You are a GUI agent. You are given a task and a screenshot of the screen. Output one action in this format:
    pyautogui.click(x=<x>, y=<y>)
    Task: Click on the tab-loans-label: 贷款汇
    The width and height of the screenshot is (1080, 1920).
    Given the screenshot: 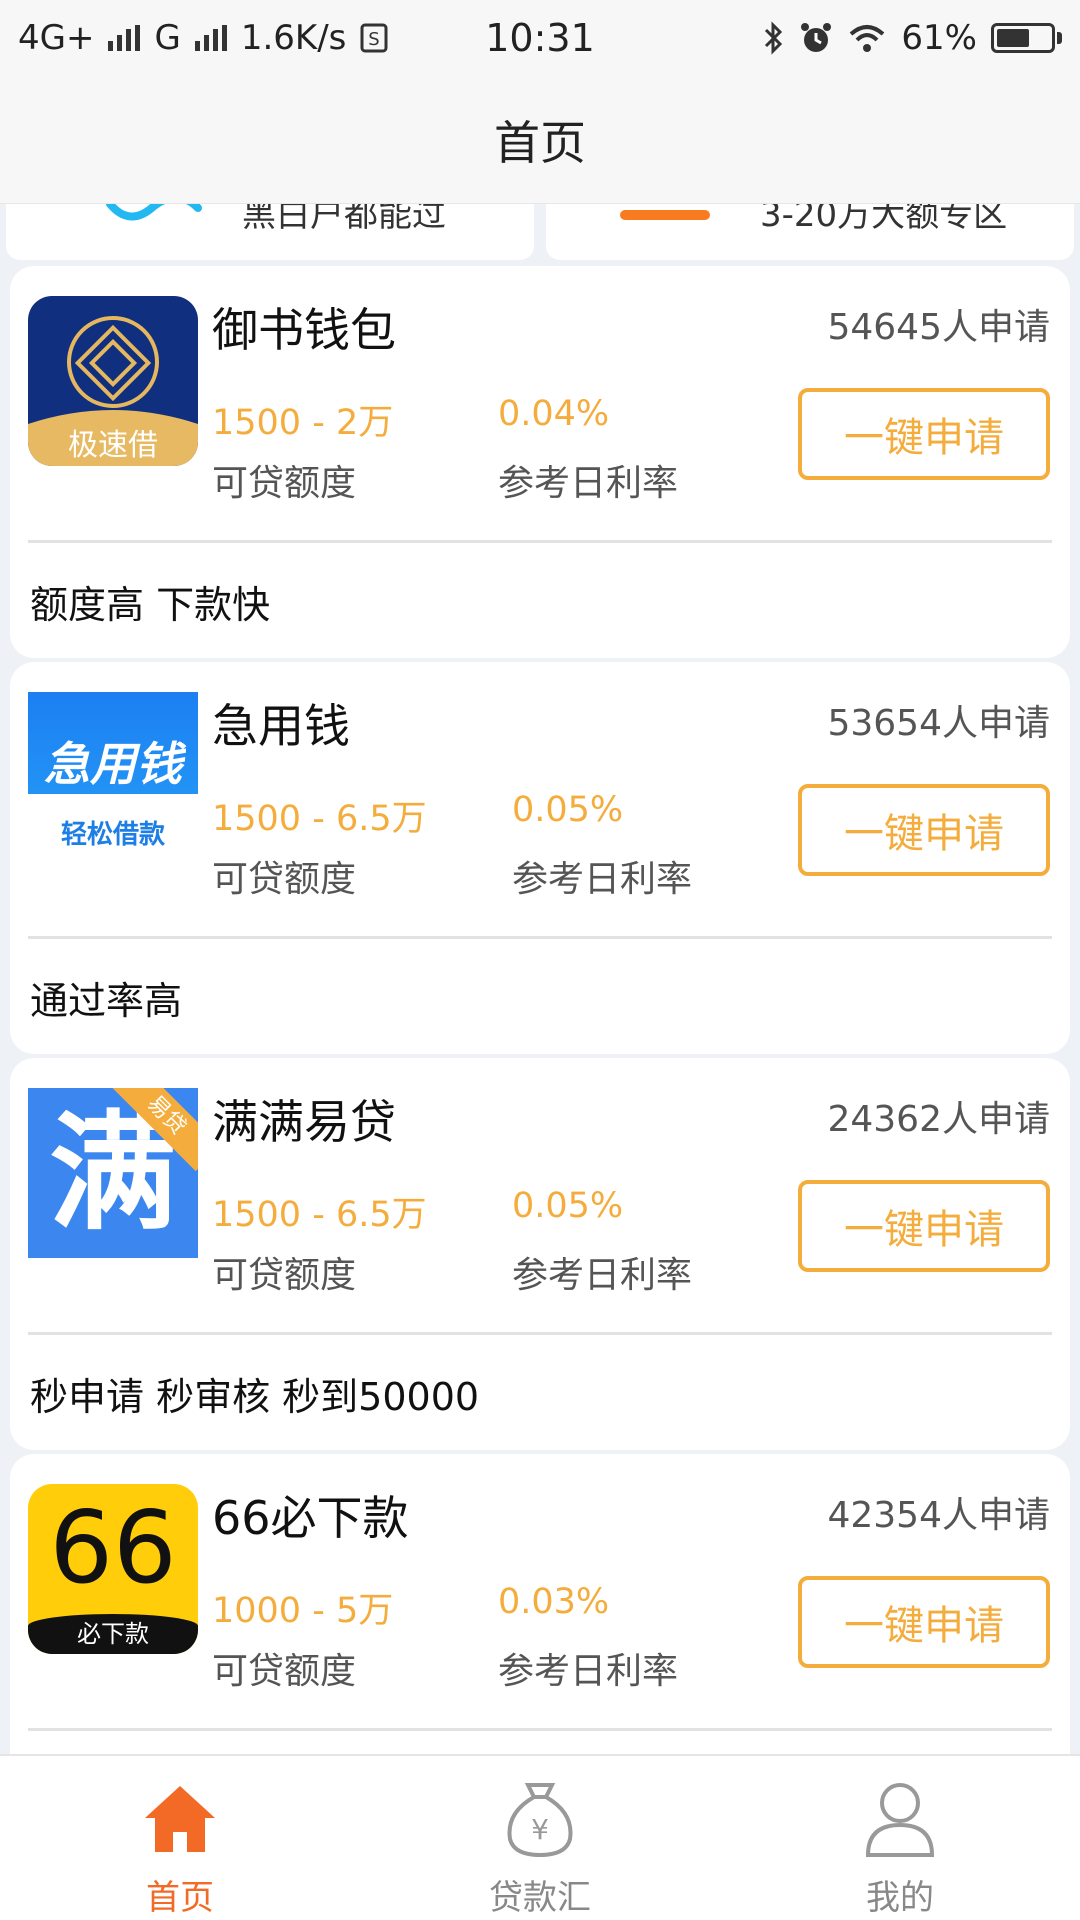 What is the action you would take?
    pyautogui.click(x=540, y=1898)
    